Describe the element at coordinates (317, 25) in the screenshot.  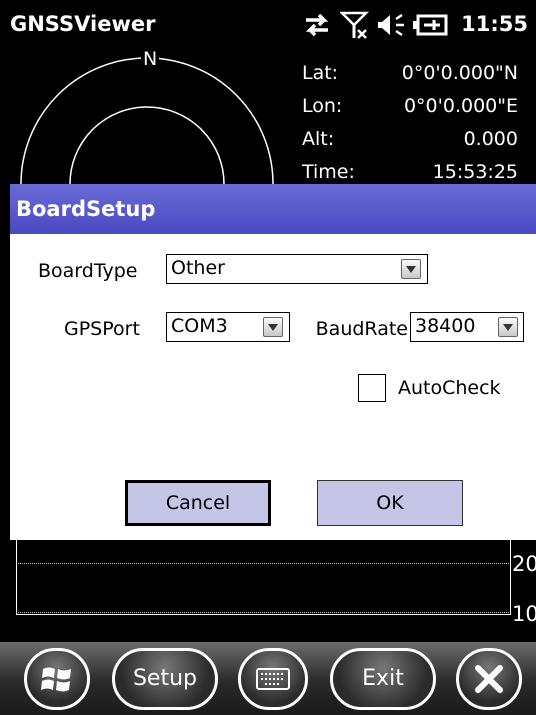
I see `sync-arrows-icon` at that location.